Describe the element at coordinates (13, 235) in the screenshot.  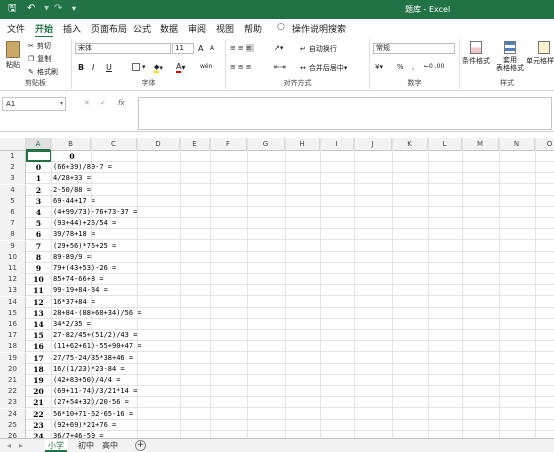
I see `row-header: 8` at that location.